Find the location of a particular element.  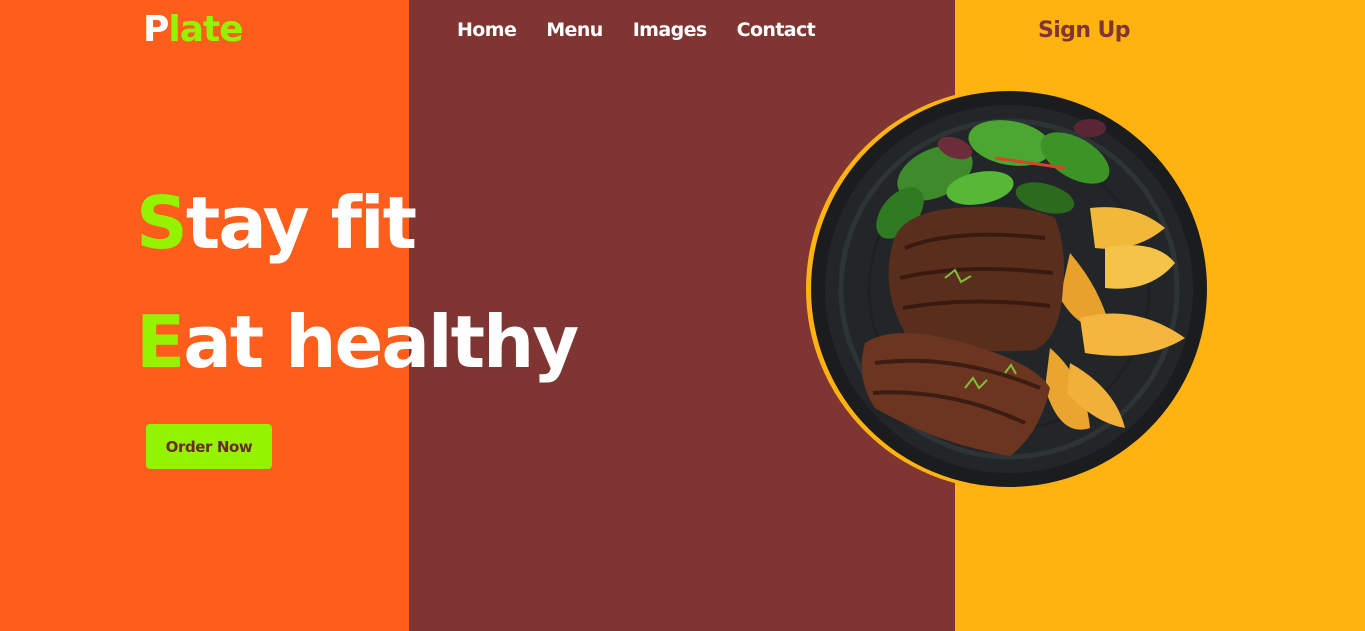

brand-logo-rest: late is located at coordinates (205, 29).